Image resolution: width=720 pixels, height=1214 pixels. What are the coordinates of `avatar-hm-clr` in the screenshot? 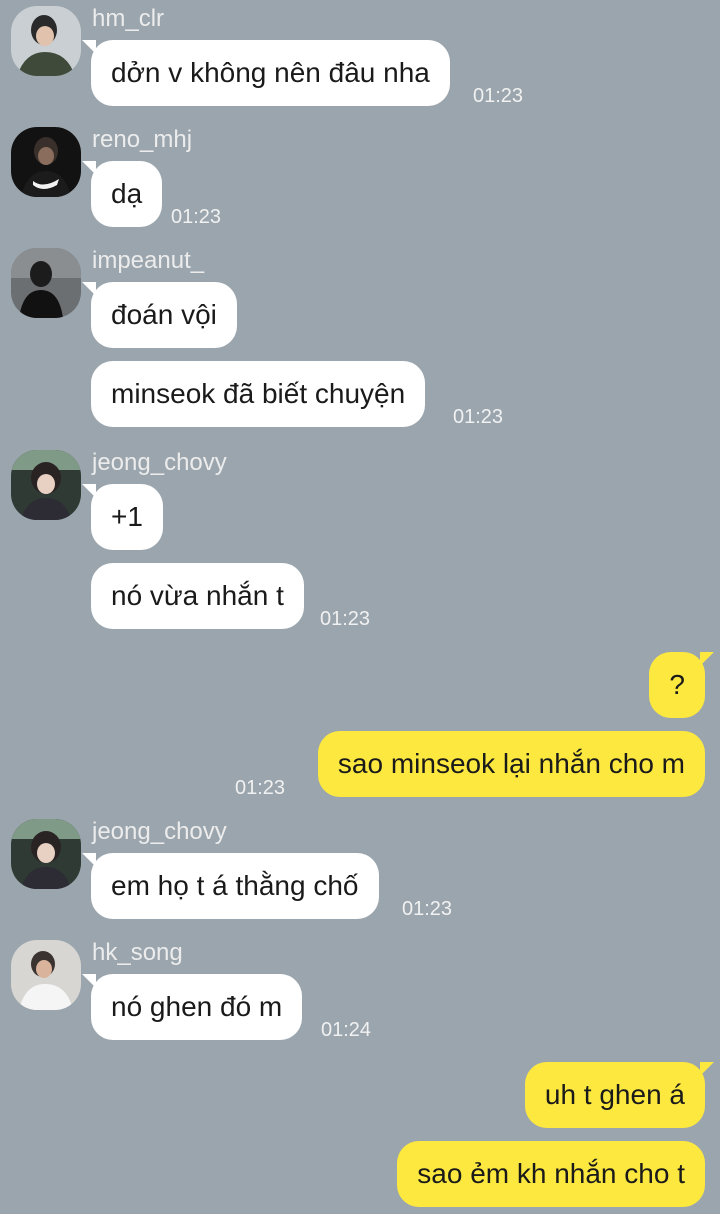 It's located at (46, 41).